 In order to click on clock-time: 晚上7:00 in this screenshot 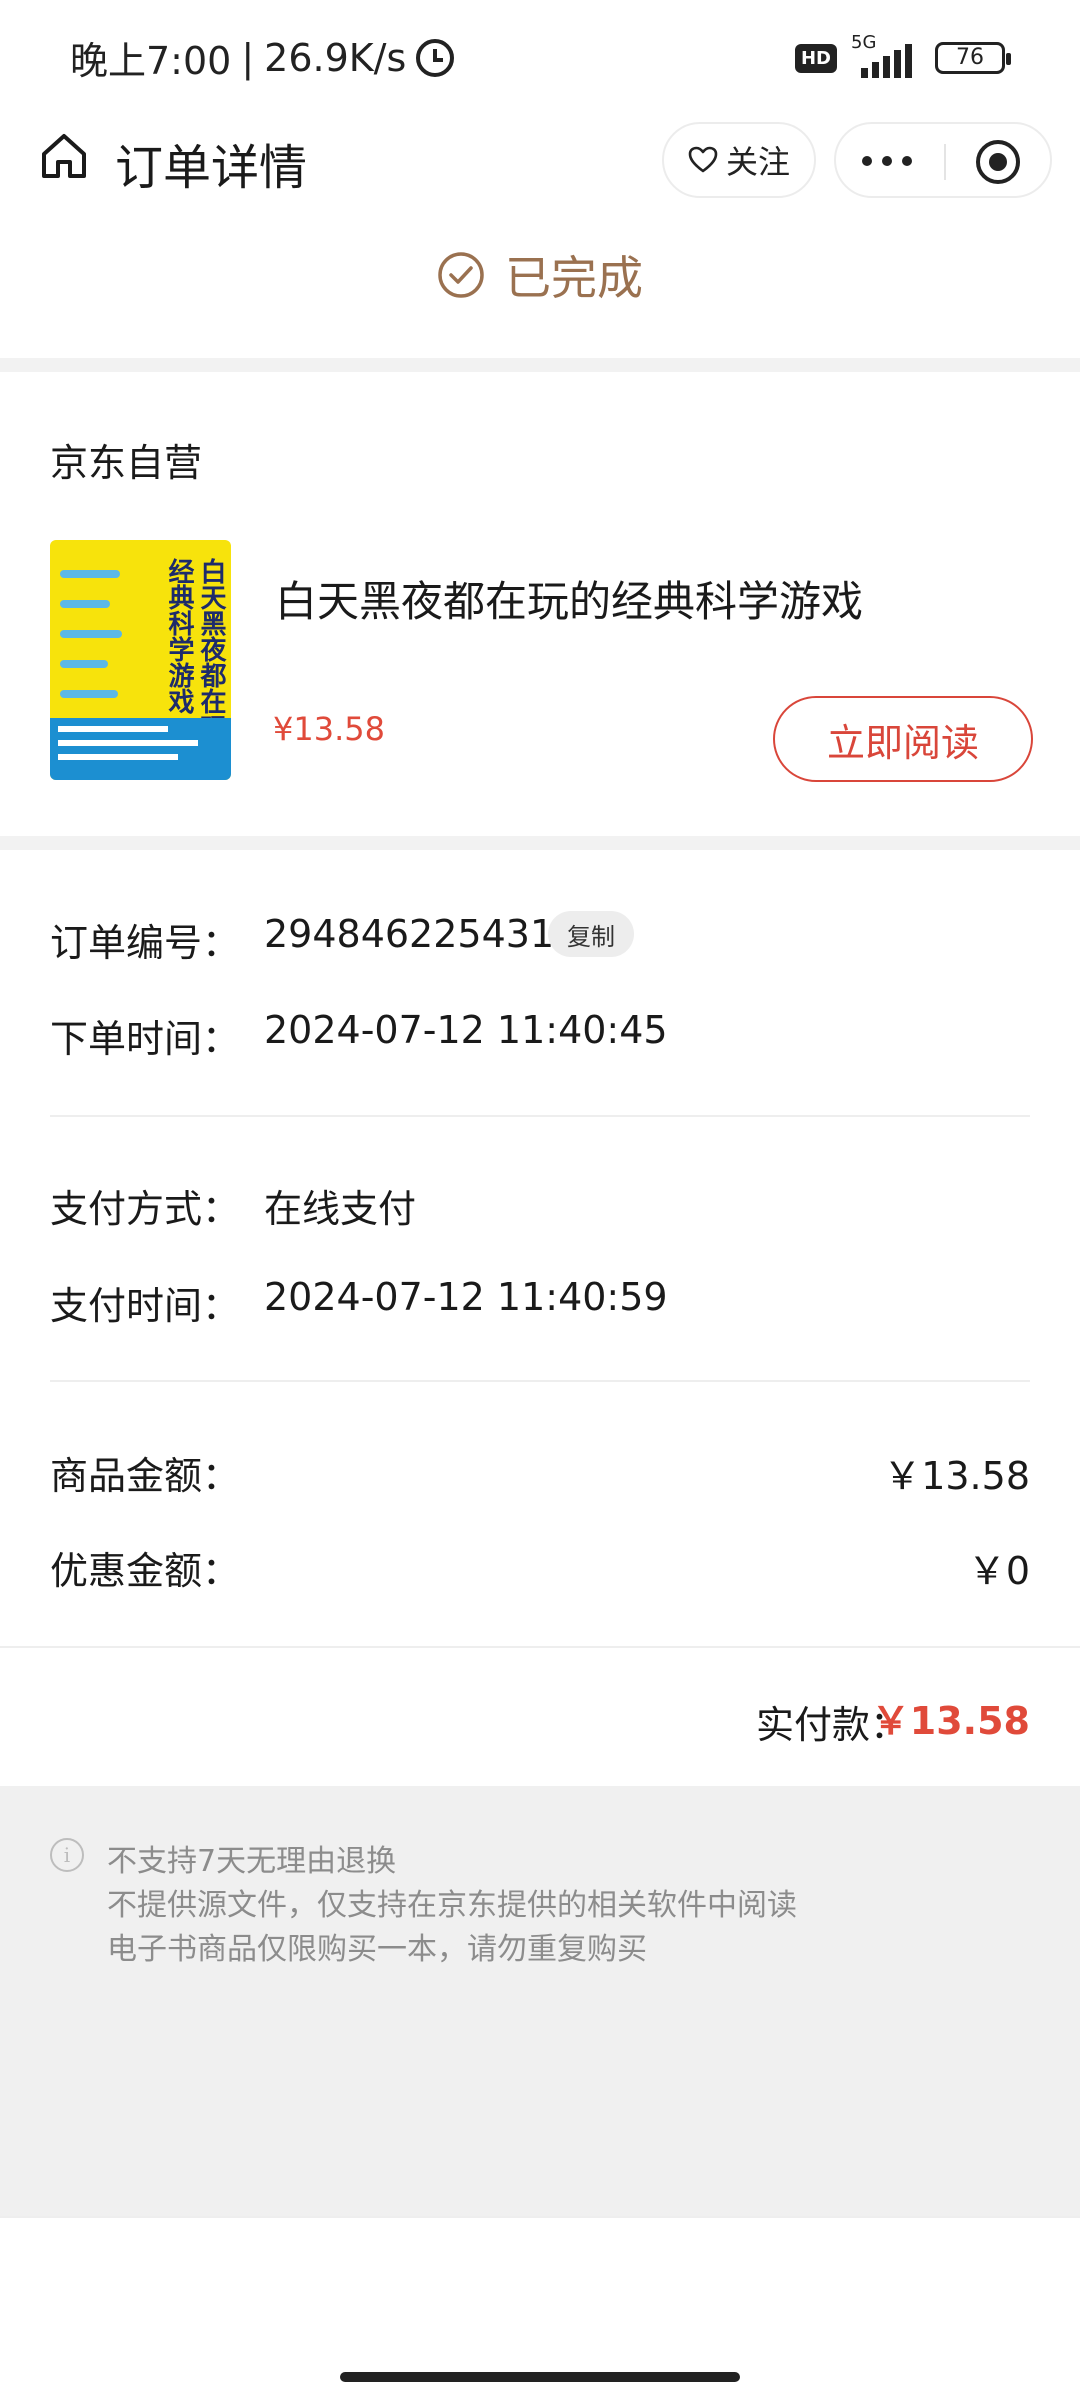, I will do `click(151, 61)`.